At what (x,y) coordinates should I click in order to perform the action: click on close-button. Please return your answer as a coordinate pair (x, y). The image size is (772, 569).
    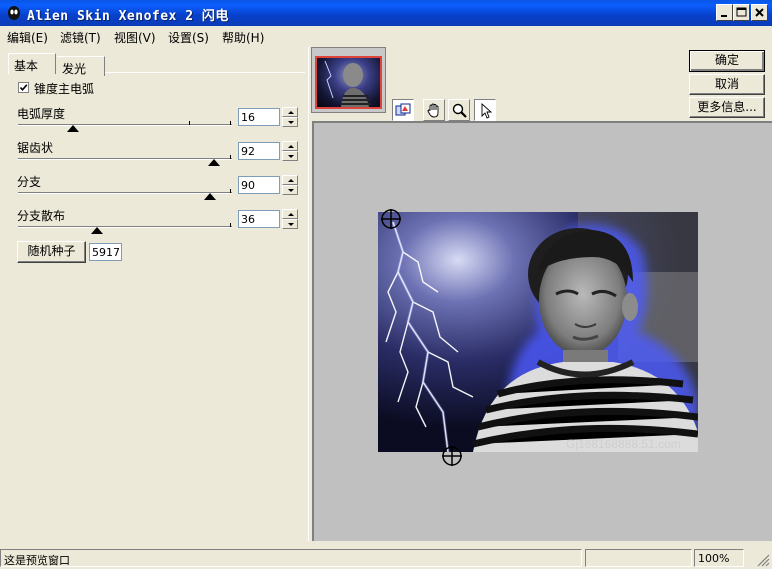
    Looking at the image, I should click on (759, 12).